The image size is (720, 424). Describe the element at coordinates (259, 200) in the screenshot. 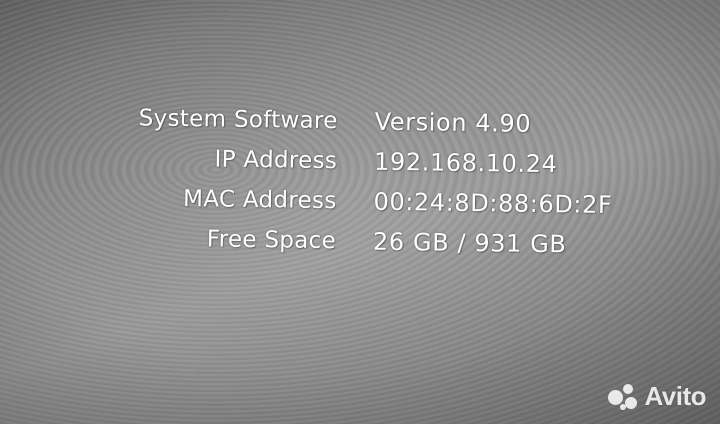

I see `mac-address-label: MAC Address` at that location.